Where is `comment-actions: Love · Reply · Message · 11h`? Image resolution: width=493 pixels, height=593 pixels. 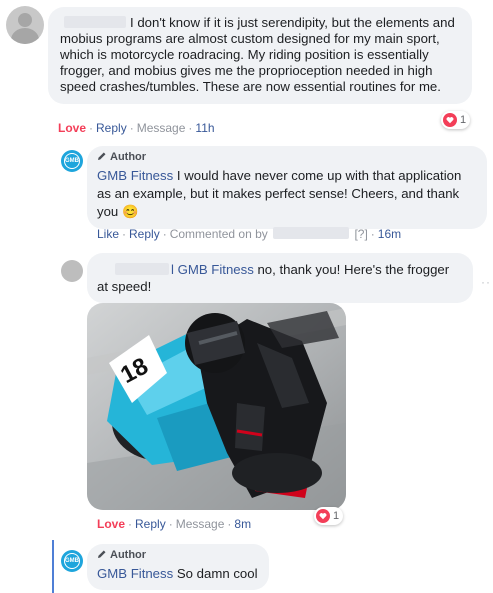
comment-actions: Love · Reply · Message · 11h is located at coordinates (136, 128).